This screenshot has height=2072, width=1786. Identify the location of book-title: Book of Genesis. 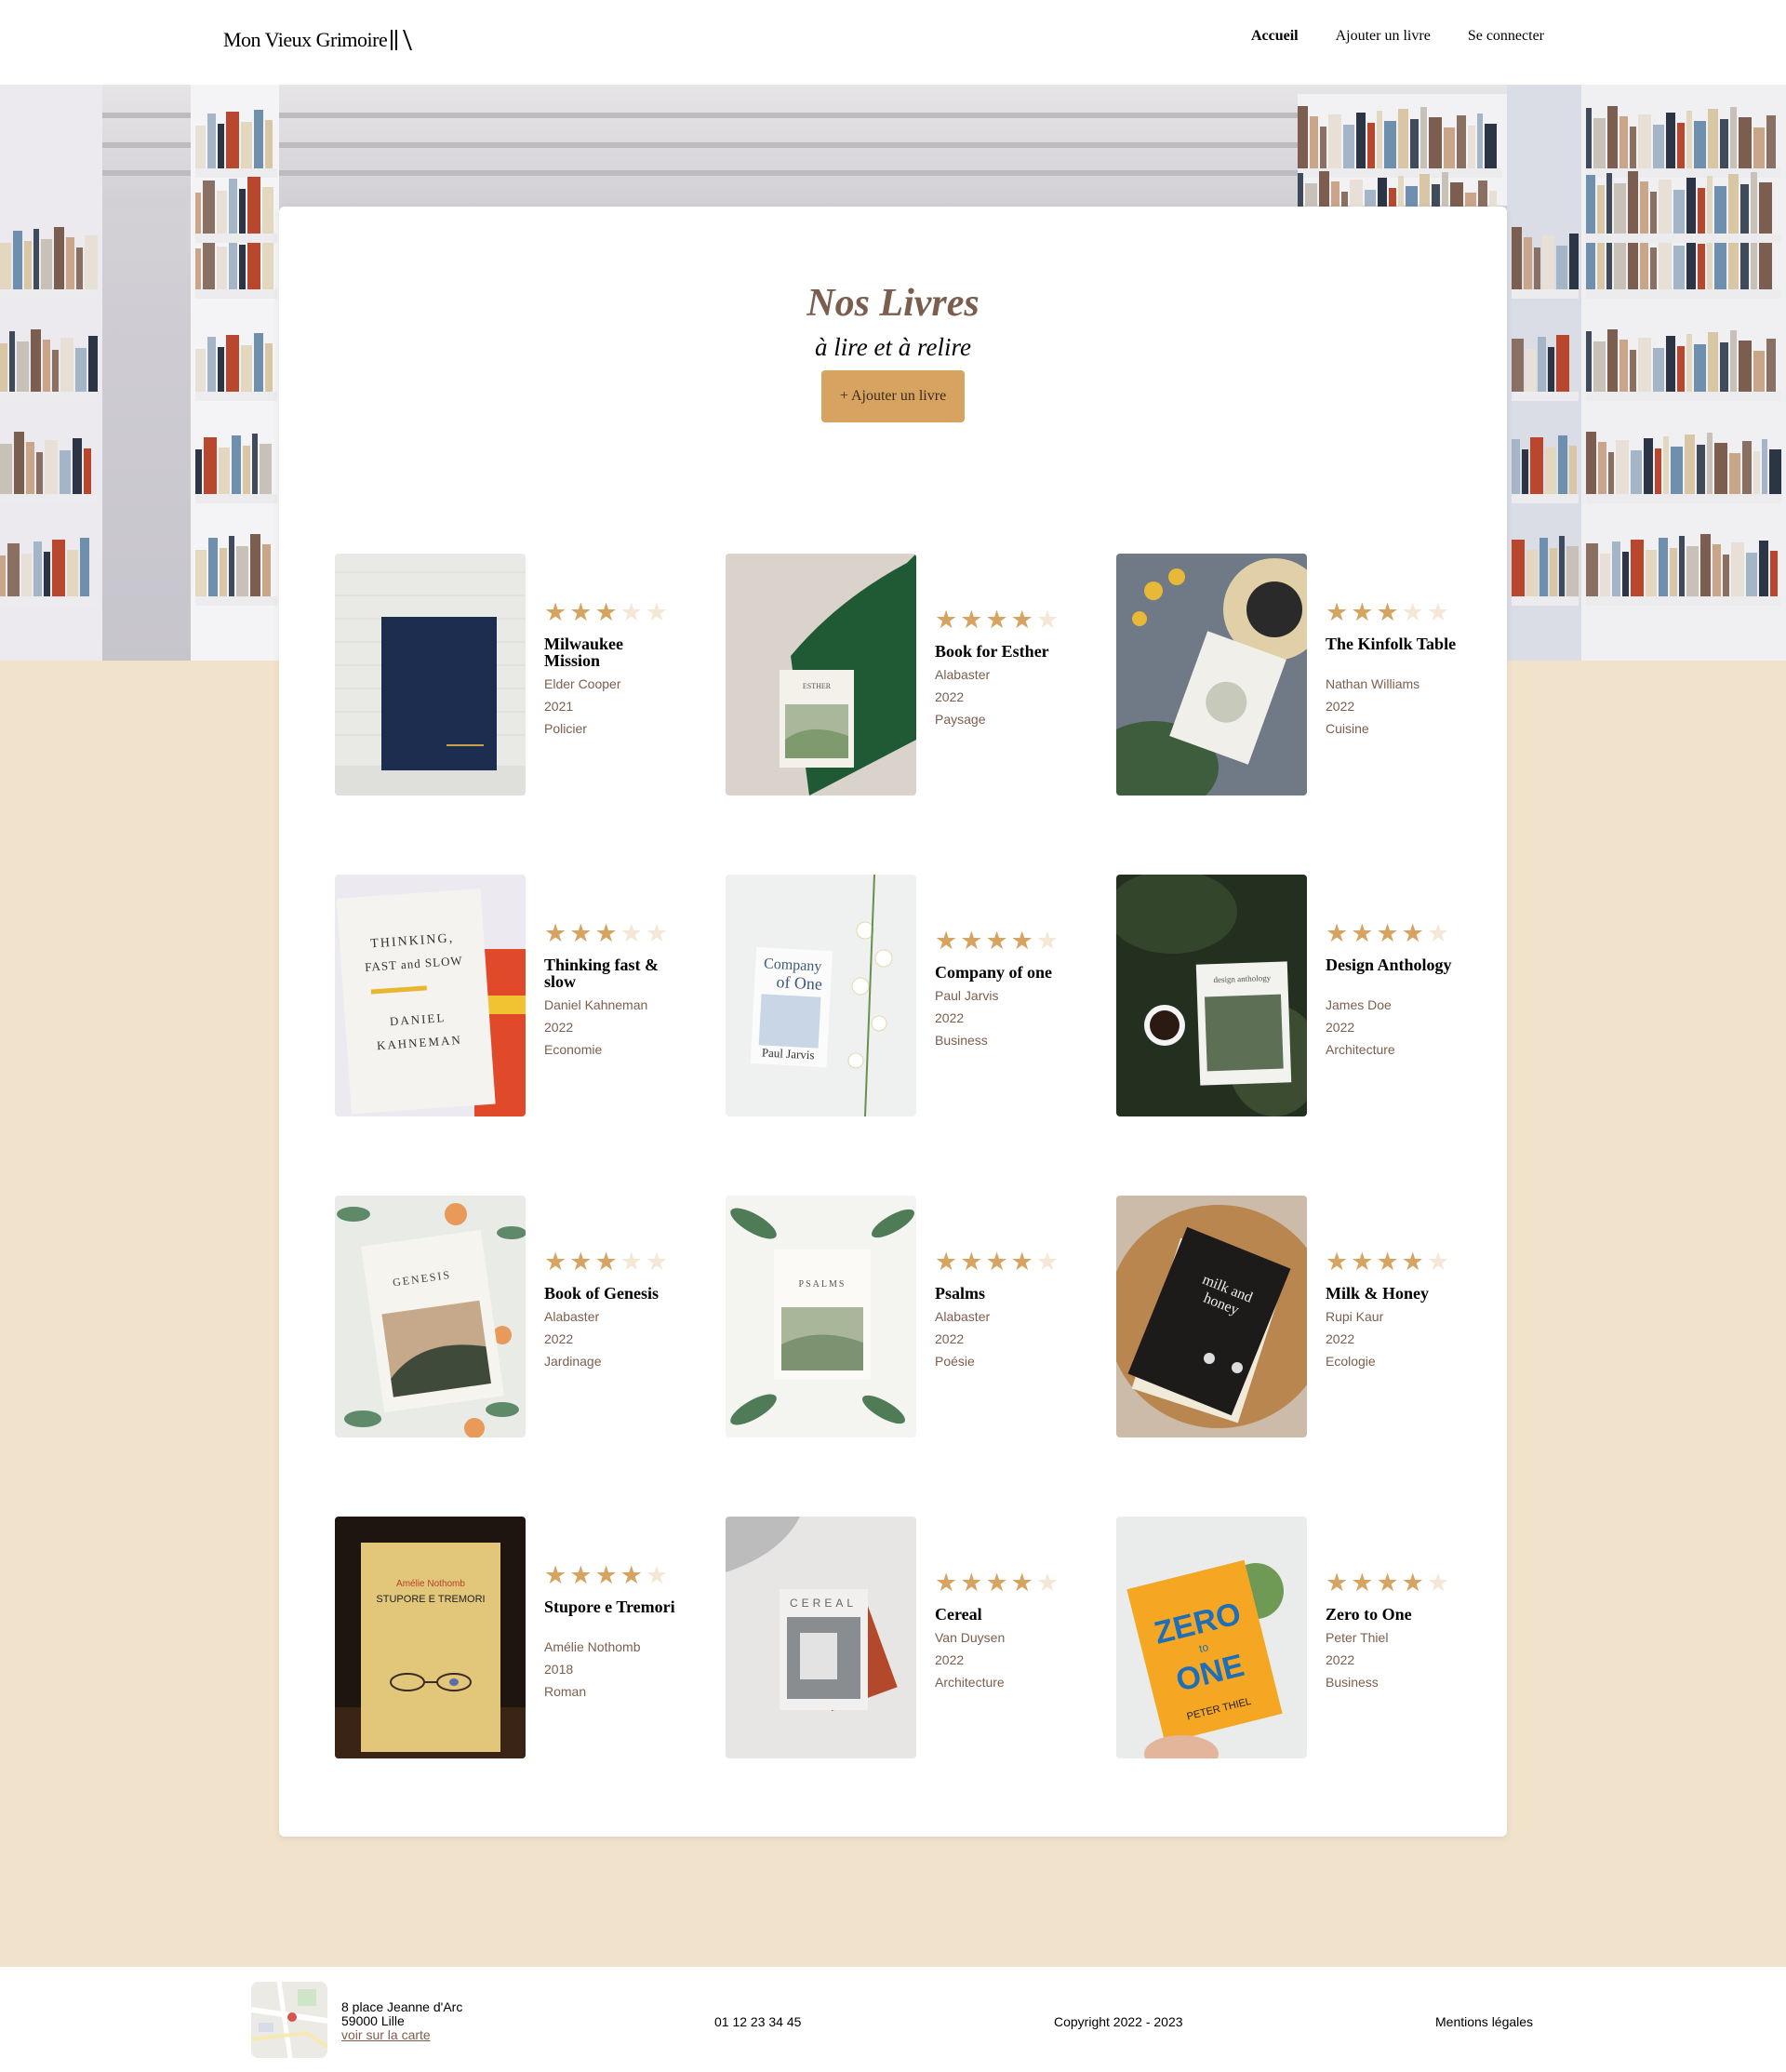
(602, 1293).